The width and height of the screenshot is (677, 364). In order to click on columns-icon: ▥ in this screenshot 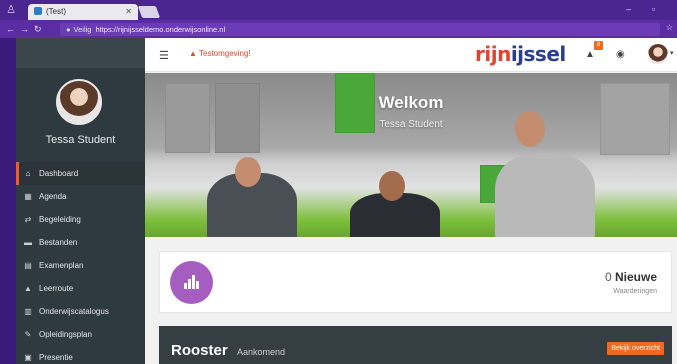, I will do `click(28, 311)`.